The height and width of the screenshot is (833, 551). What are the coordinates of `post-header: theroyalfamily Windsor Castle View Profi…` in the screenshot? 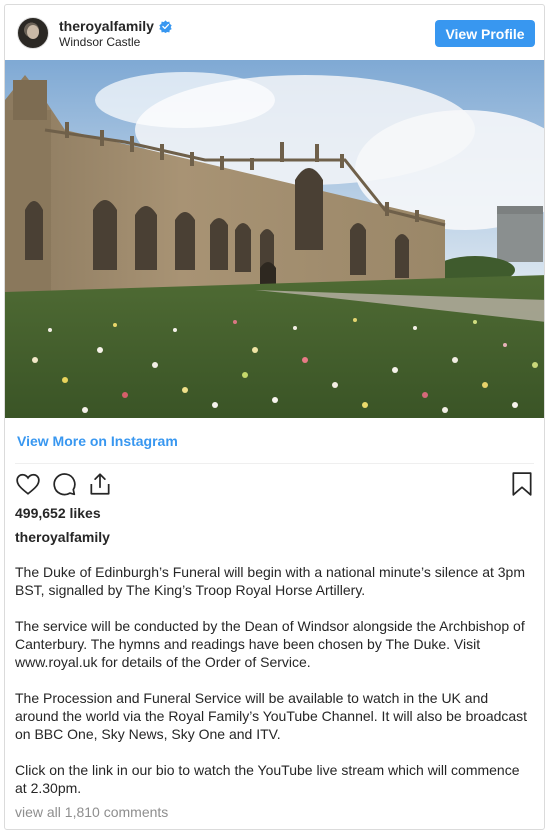 It's located at (274, 33).